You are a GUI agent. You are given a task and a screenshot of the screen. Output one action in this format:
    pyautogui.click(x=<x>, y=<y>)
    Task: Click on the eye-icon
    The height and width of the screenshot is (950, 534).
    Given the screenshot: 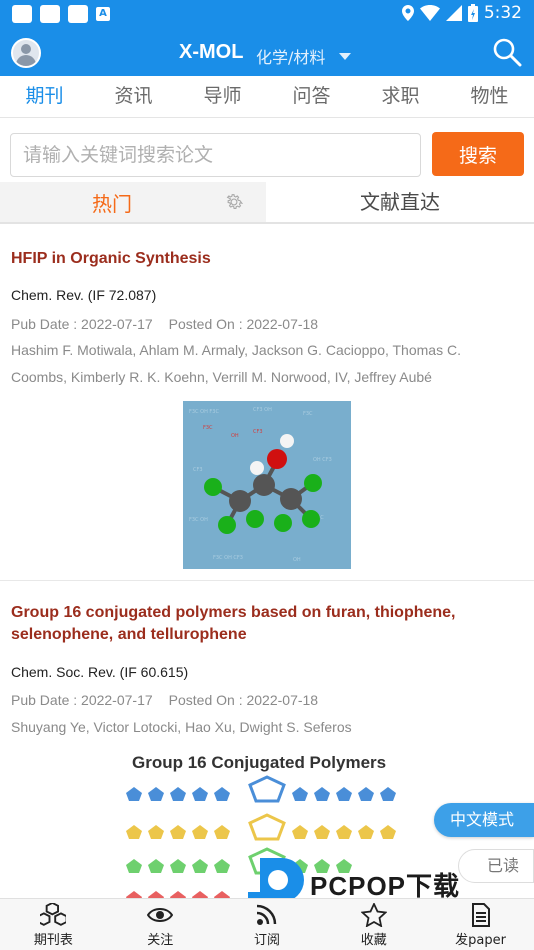 What is the action you would take?
    pyautogui.click(x=160, y=915)
    